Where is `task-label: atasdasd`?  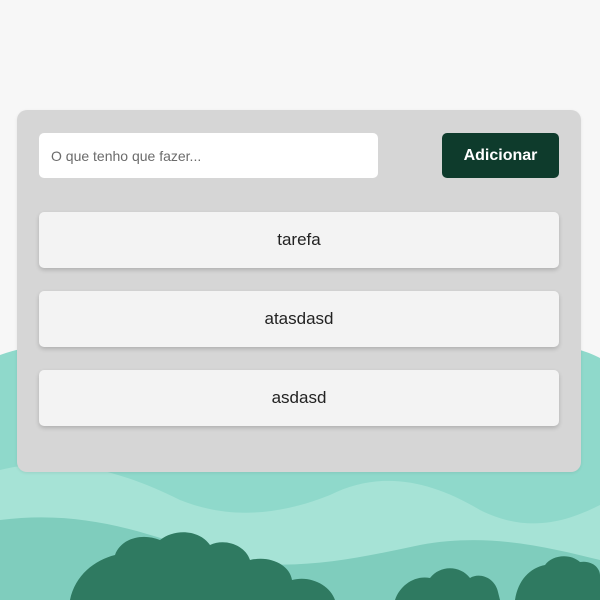 task-label: atasdasd is located at coordinates (299, 318).